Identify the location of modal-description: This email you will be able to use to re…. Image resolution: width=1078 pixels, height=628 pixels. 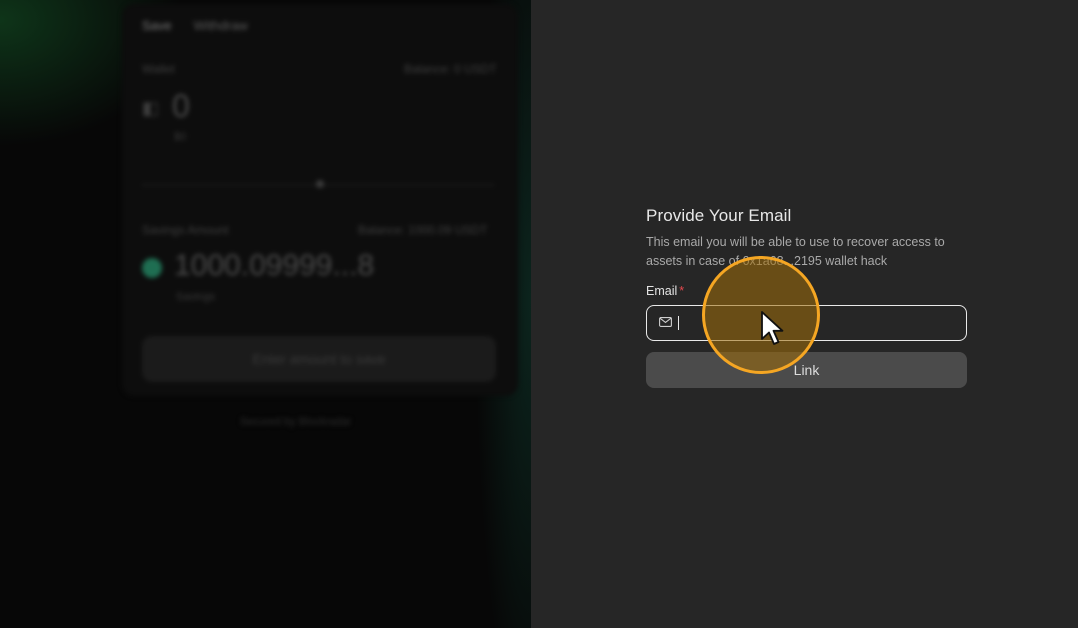
(795, 251).